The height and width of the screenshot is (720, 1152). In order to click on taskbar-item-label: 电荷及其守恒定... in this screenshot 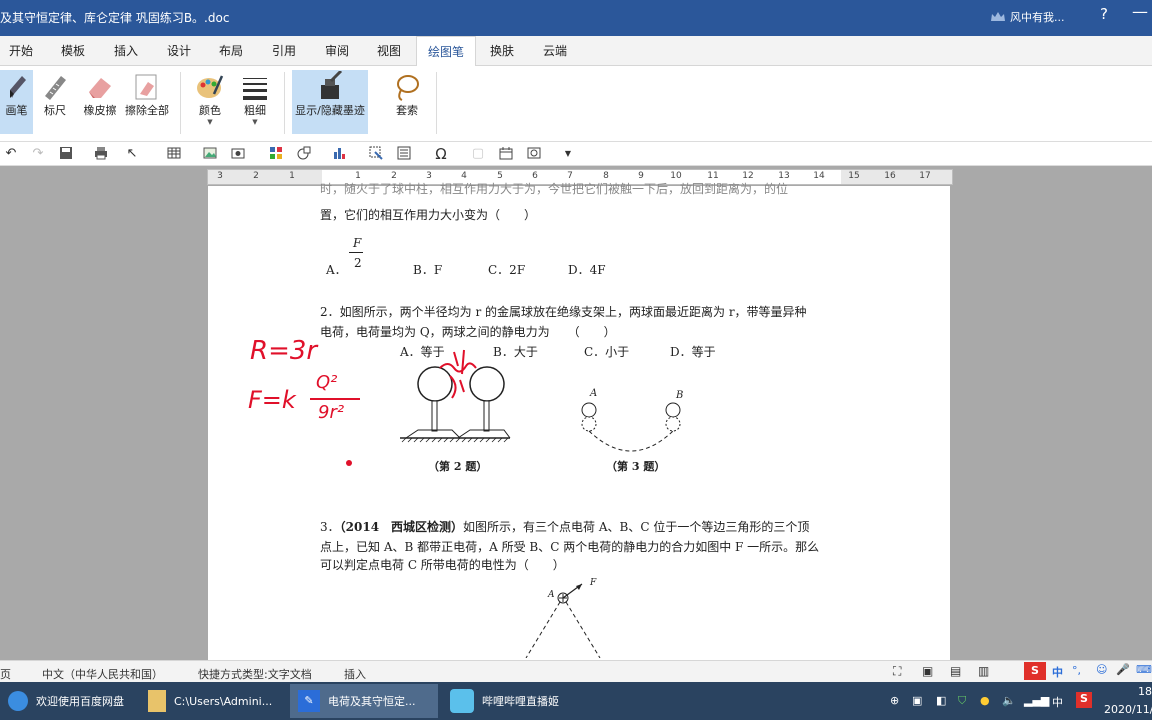, I will do `click(372, 701)`.